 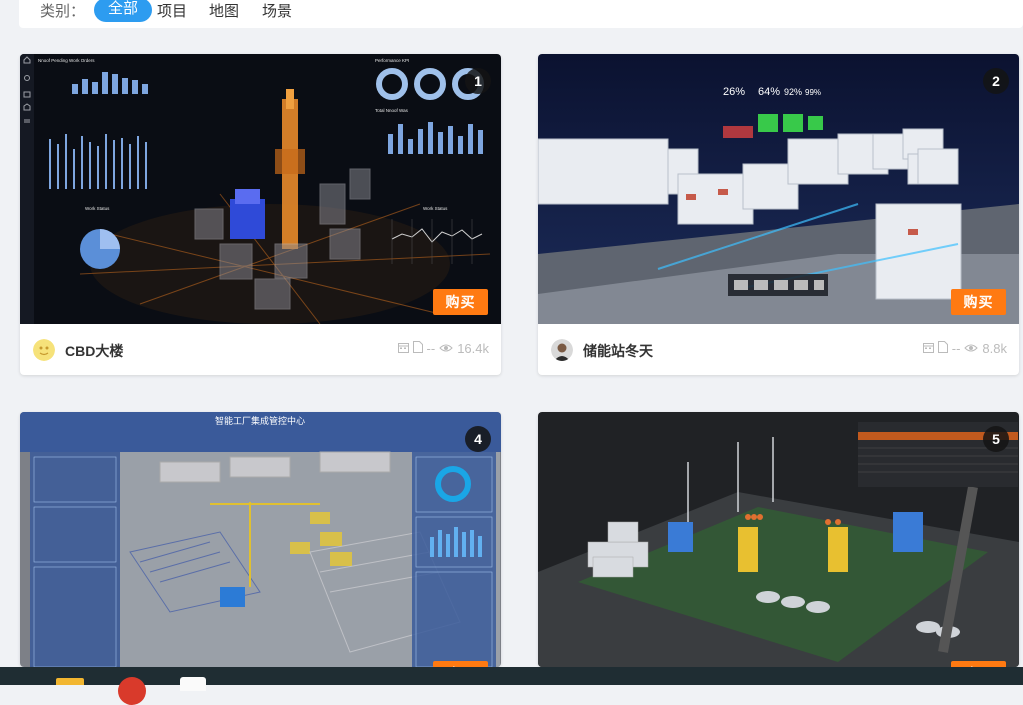 What do you see at coordinates (224, 10) in the screenshot?
I see `chip-map: 地图` at bounding box center [224, 10].